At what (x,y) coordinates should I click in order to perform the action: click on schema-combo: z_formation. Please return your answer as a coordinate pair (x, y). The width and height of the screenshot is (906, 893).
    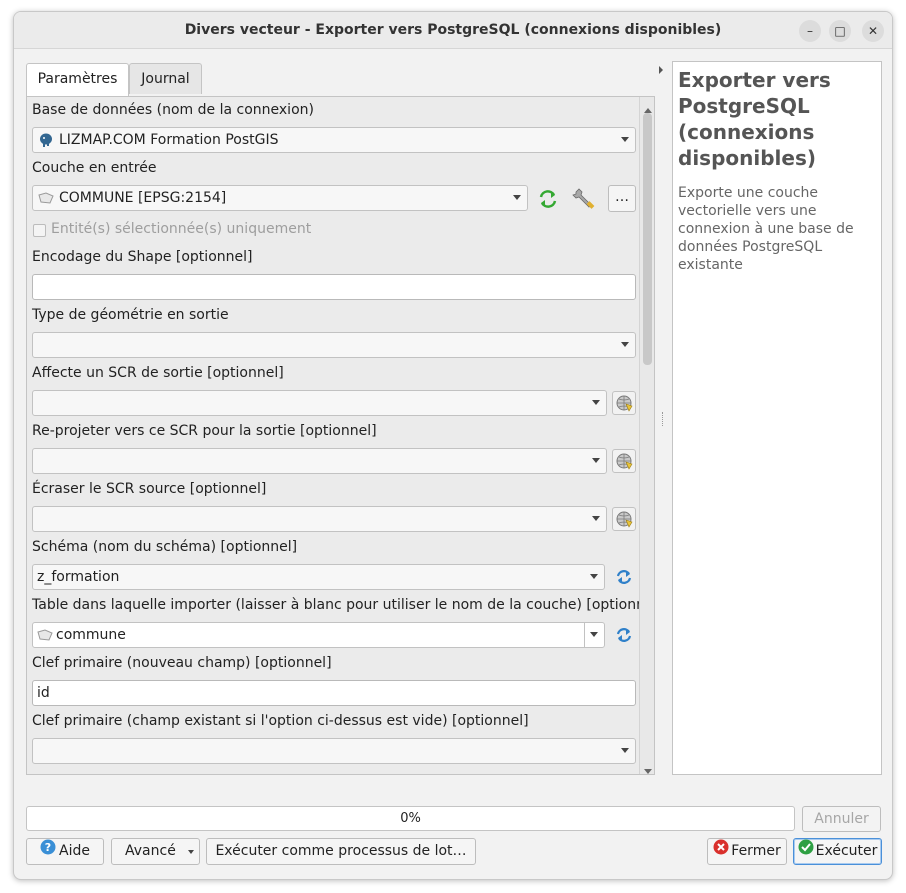
    Looking at the image, I should click on (318, 577).